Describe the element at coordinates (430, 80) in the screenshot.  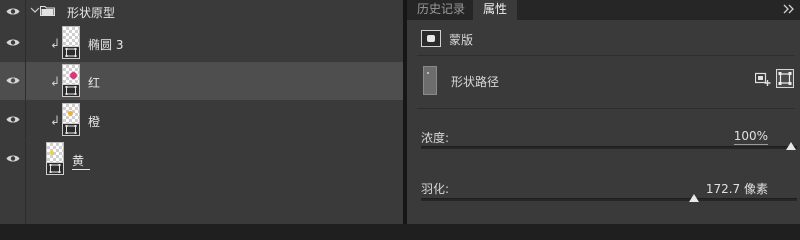
I see `shape-path-thumbnail` at that location.